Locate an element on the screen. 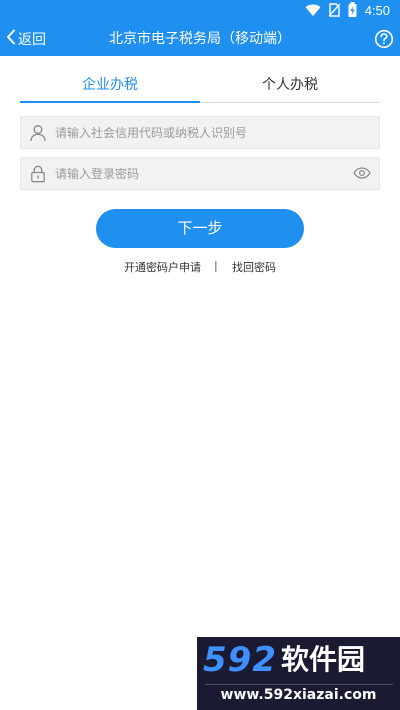  user-icon is located at coordinates (38, 132).